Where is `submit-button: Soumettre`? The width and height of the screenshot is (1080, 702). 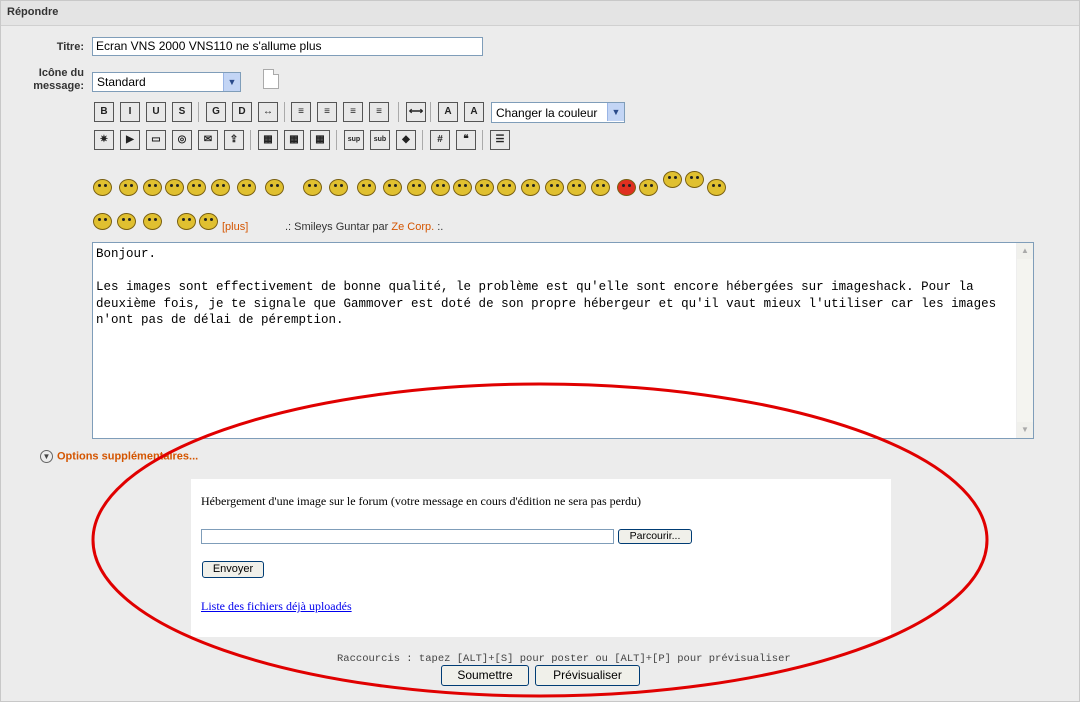 submit-button: Soumettre is located at coordinates (485, 675).